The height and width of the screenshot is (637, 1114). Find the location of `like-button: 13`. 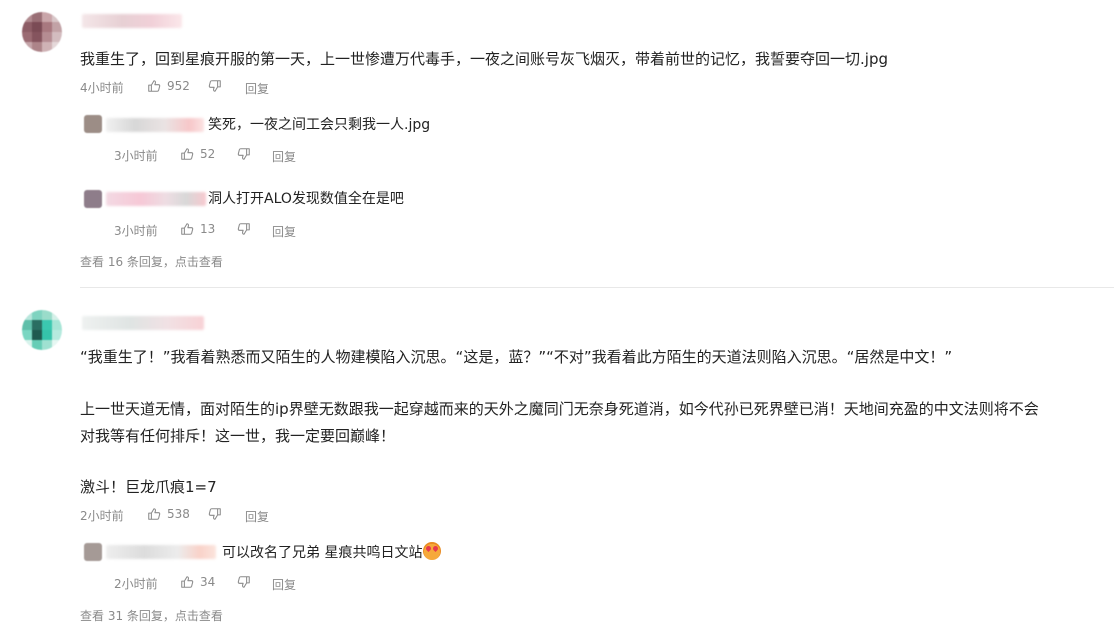

like-button: 13 is located at coordinates (197, 229).